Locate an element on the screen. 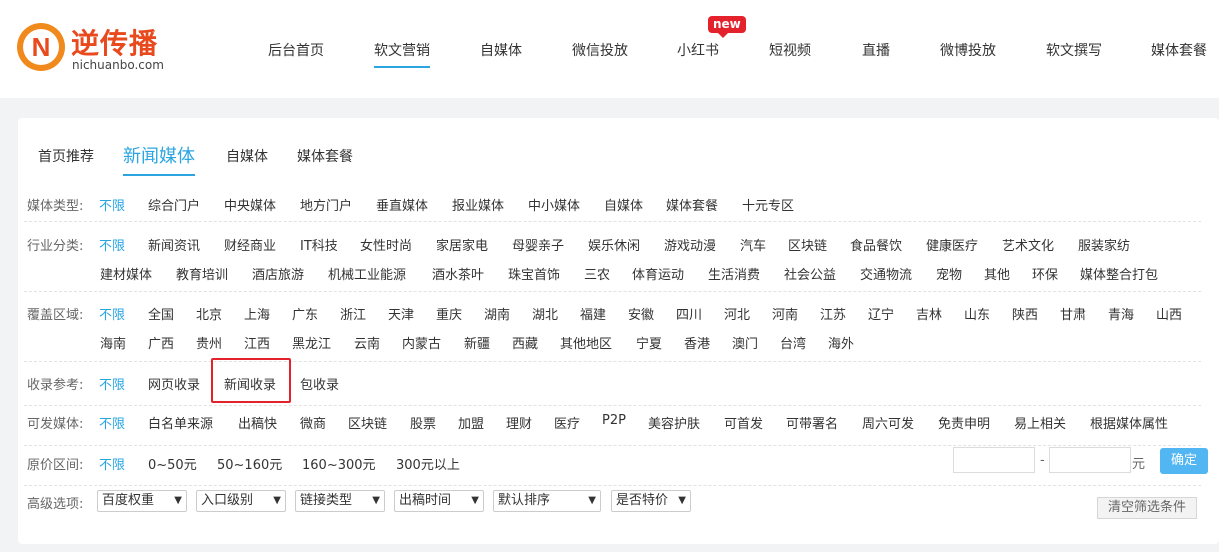 The width and height of the screenshot is (1219, 552). entry-level-select: 入口级别 ▼ is located at coordinates (241, 501).